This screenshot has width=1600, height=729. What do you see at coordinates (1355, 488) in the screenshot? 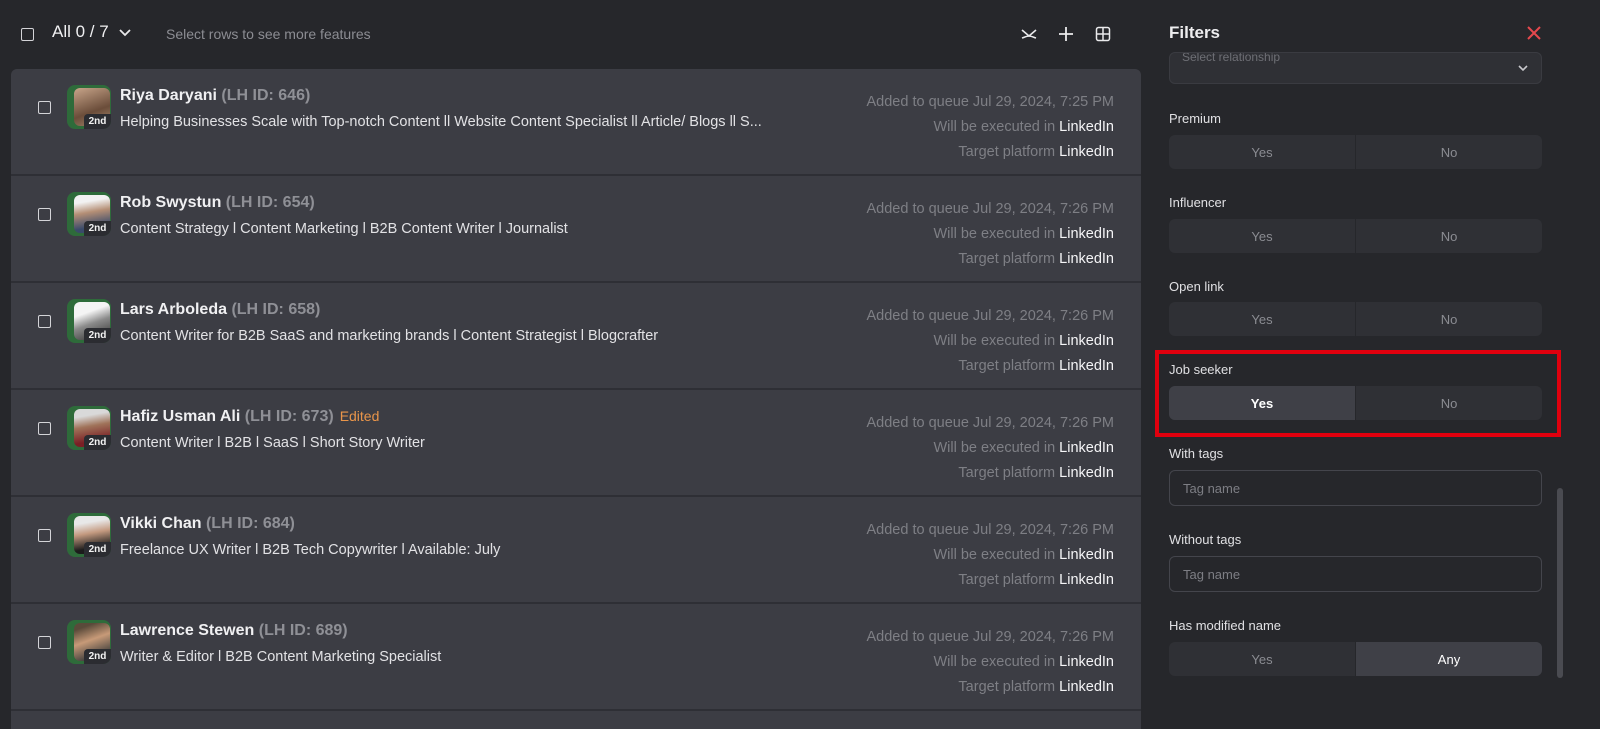
I see `with-tags-input` at bounding box center [1355, 488].